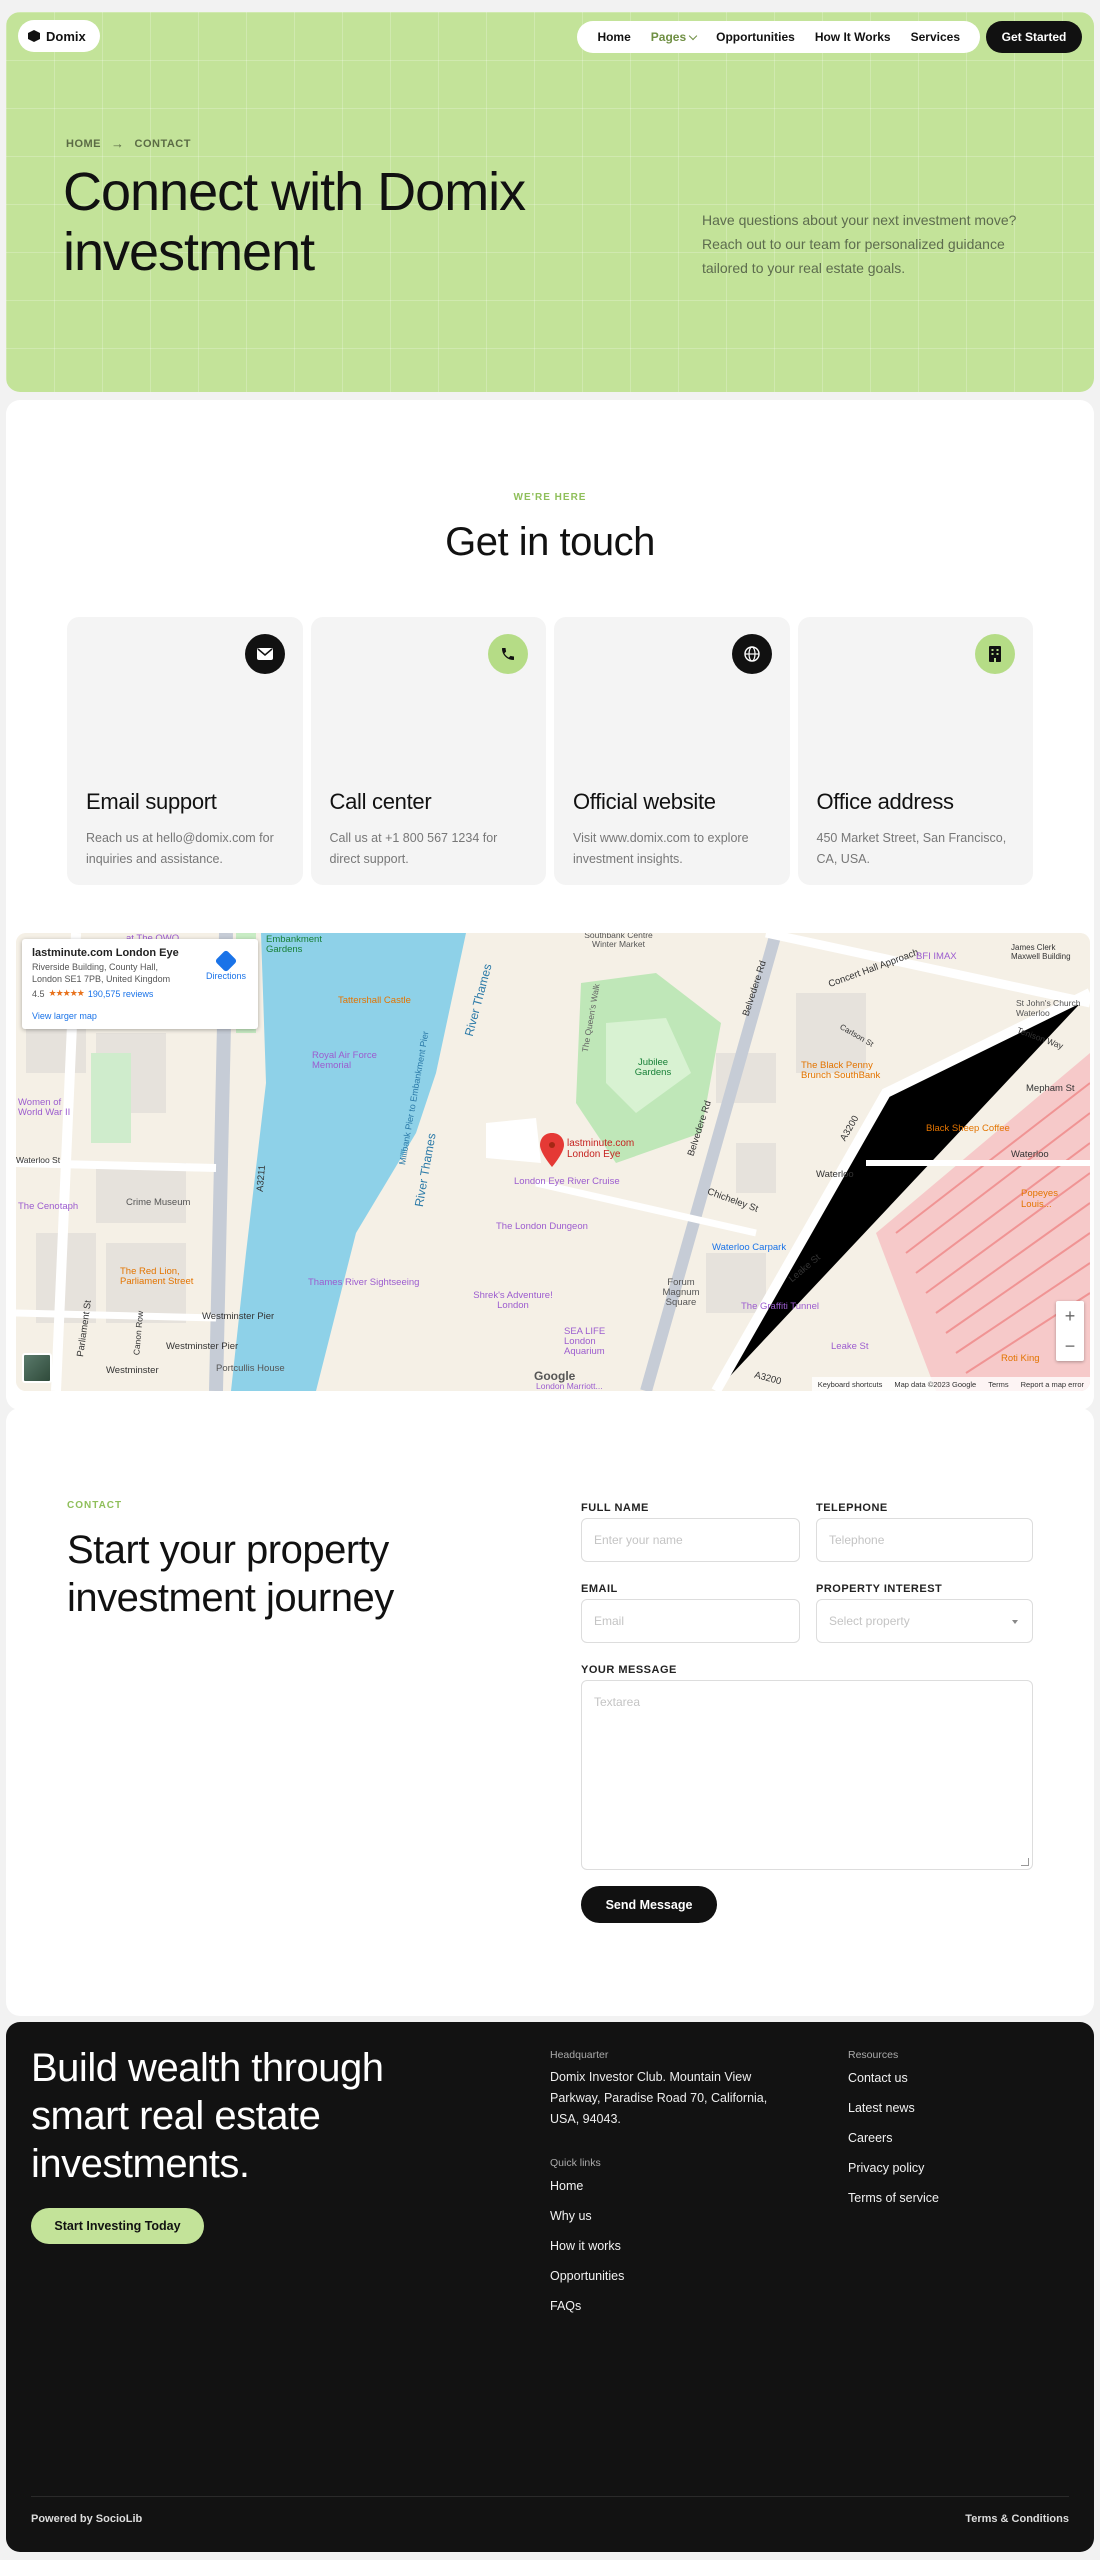 Image resolution: width=1100 pixels, height=2560 pixels. Describe the element at coordinates (250, 1368) in the screenshot. I see `map-label-portcullis: Portcullis House` at that location.